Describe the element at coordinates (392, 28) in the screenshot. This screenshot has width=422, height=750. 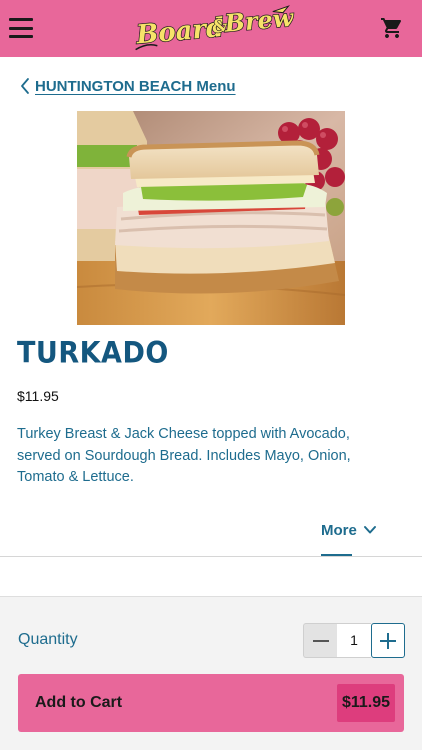
I see `shopping-cart-icon` at that location.